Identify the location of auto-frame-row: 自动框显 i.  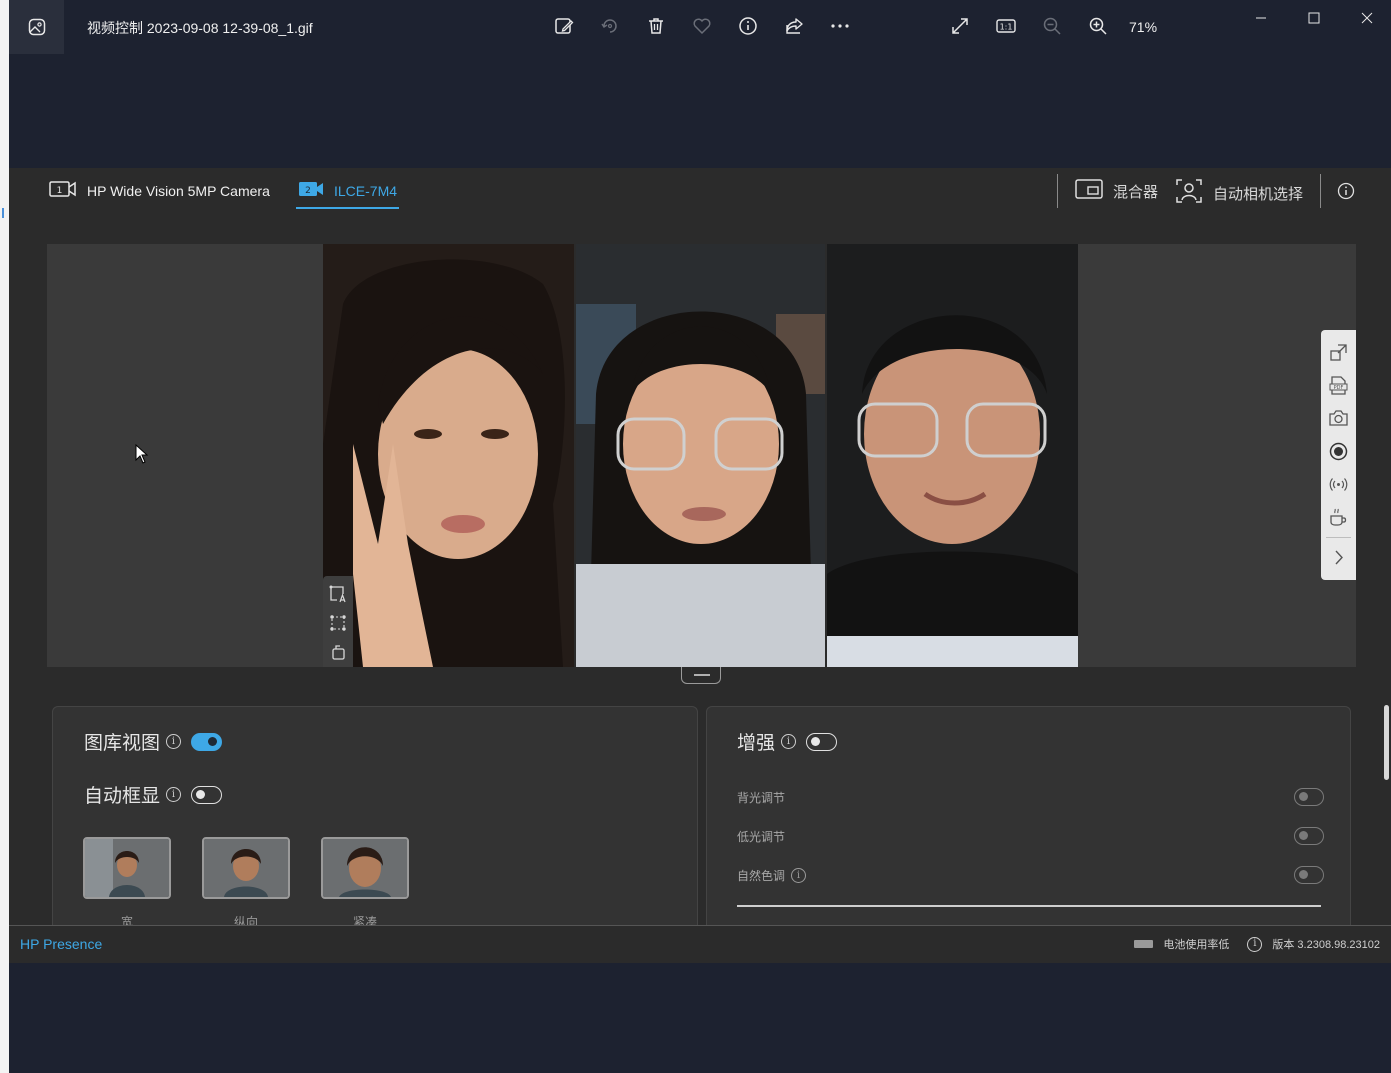
(153, 794).